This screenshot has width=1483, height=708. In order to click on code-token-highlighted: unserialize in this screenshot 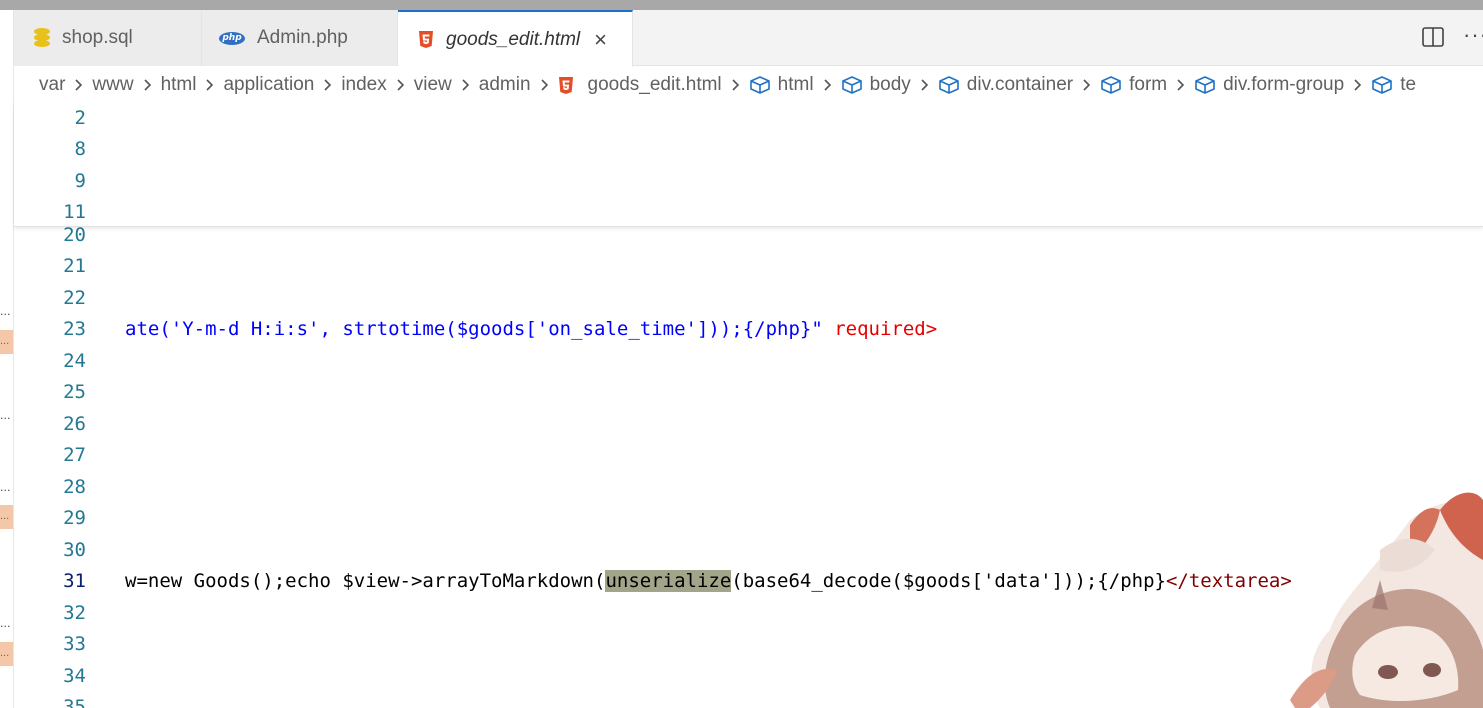, I will do `click(668, 581)`.